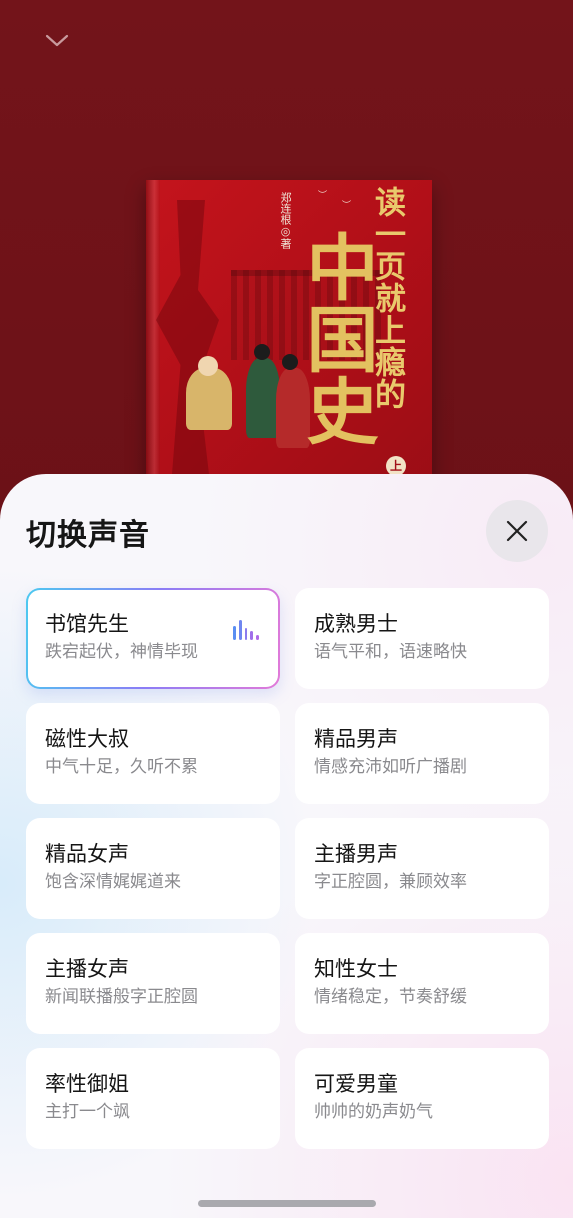 This screenshot has width=573, height=1218. I want to click on voice-card: 精品女声 饱含深情娓娓道来, so click(153, 868).